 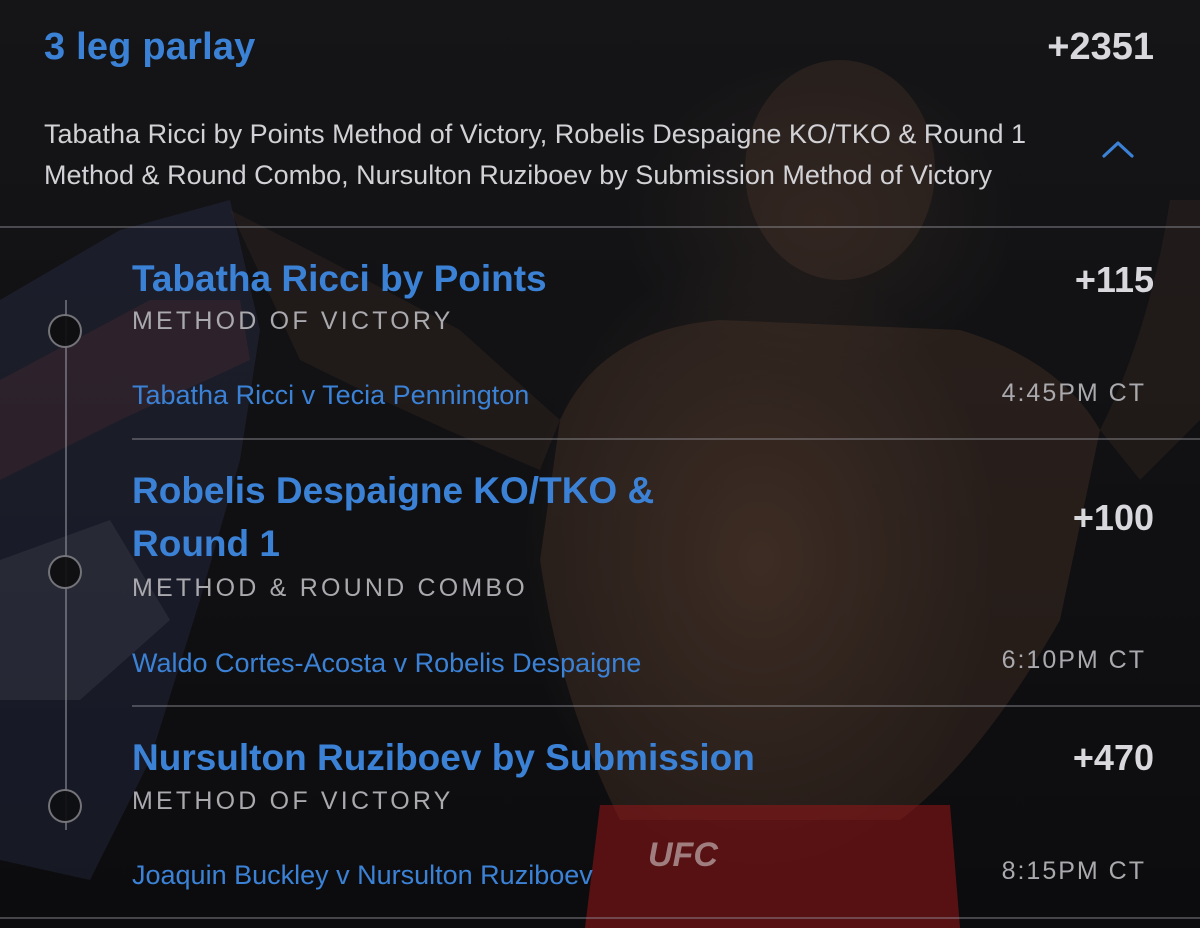 What do you see at coordinates (393, 517) in the screenshot?
I see `leg-selection: Robelis Despaigne KO/TKO & Round 1` at bounding box center [393, 517].